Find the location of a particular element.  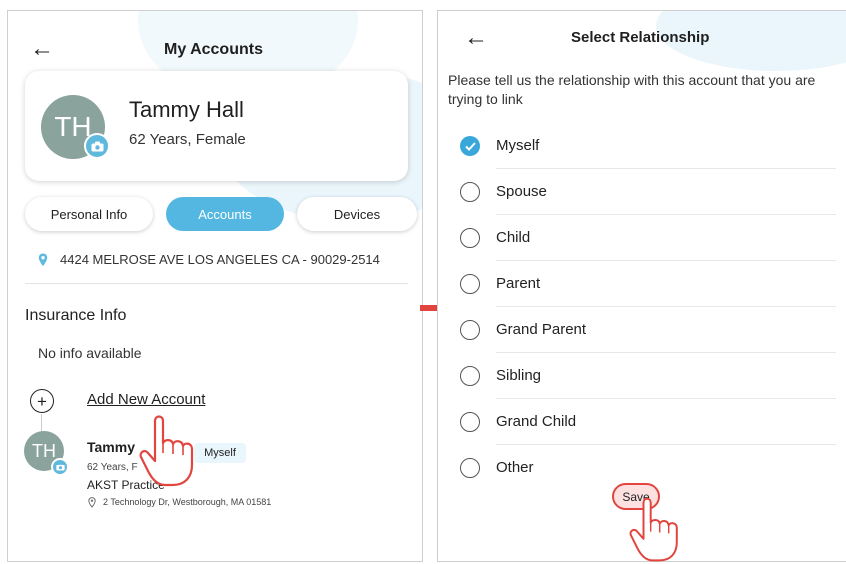

page-title: My Accounts is located at coordinates (213, 49).